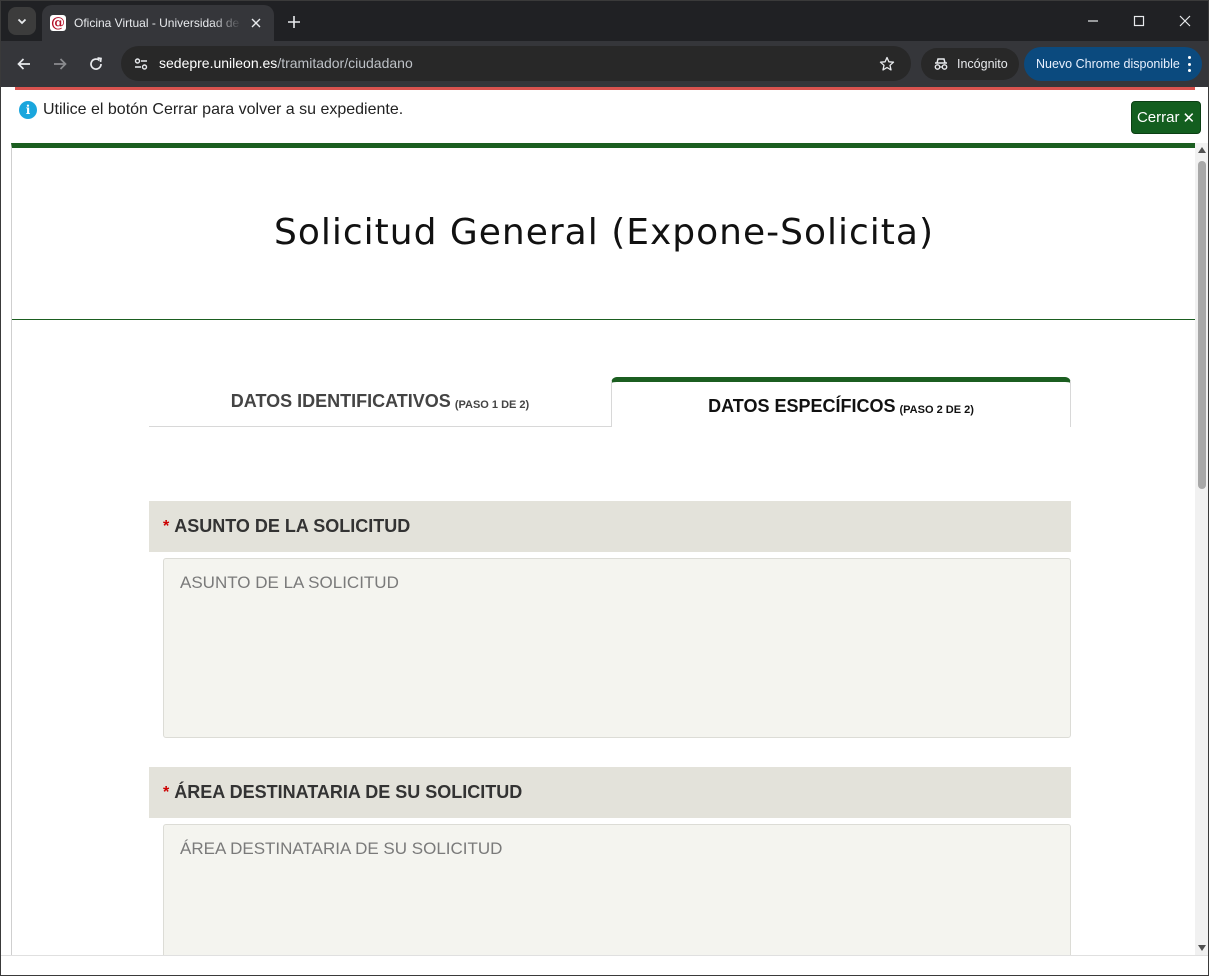 This screenshot has height=976, width=1209. I want to click on reload-icon, so click(96, 63).